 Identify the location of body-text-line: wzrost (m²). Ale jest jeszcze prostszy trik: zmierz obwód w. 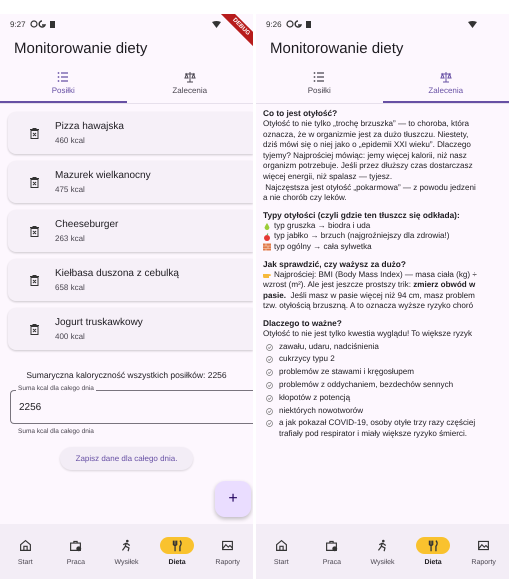
(369, 285).